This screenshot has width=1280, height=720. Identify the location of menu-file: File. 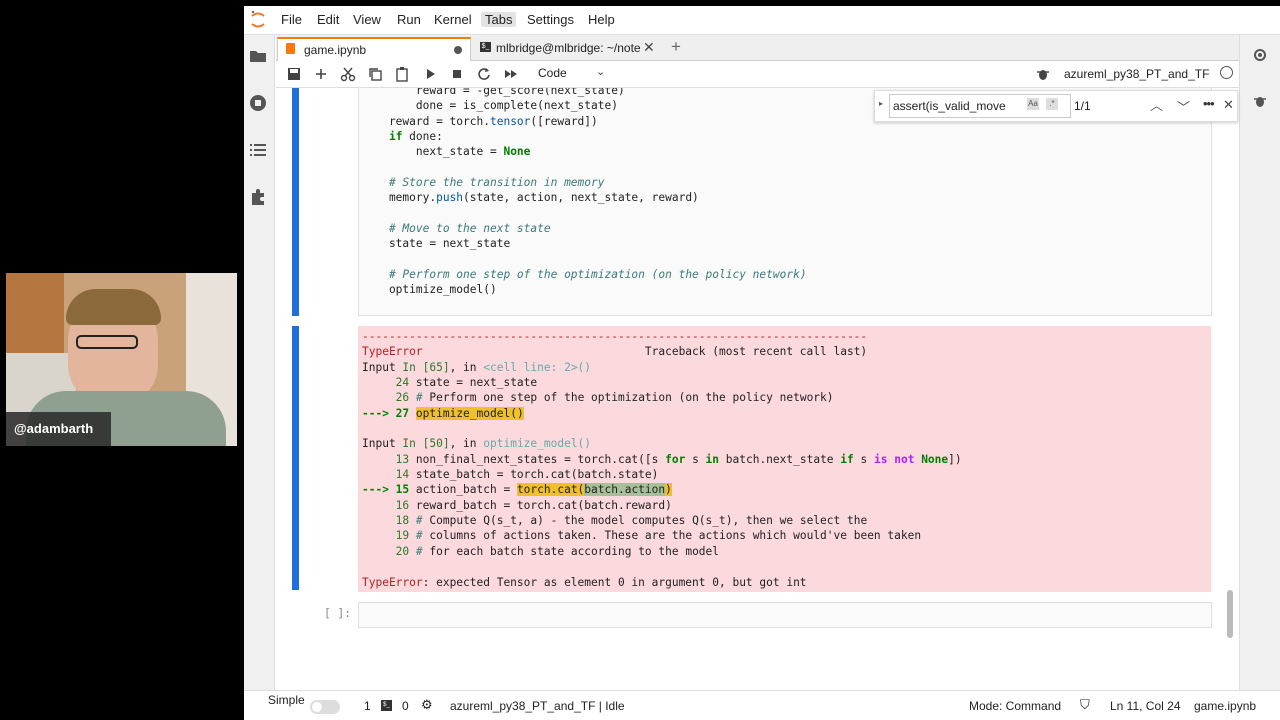
(291, 19).